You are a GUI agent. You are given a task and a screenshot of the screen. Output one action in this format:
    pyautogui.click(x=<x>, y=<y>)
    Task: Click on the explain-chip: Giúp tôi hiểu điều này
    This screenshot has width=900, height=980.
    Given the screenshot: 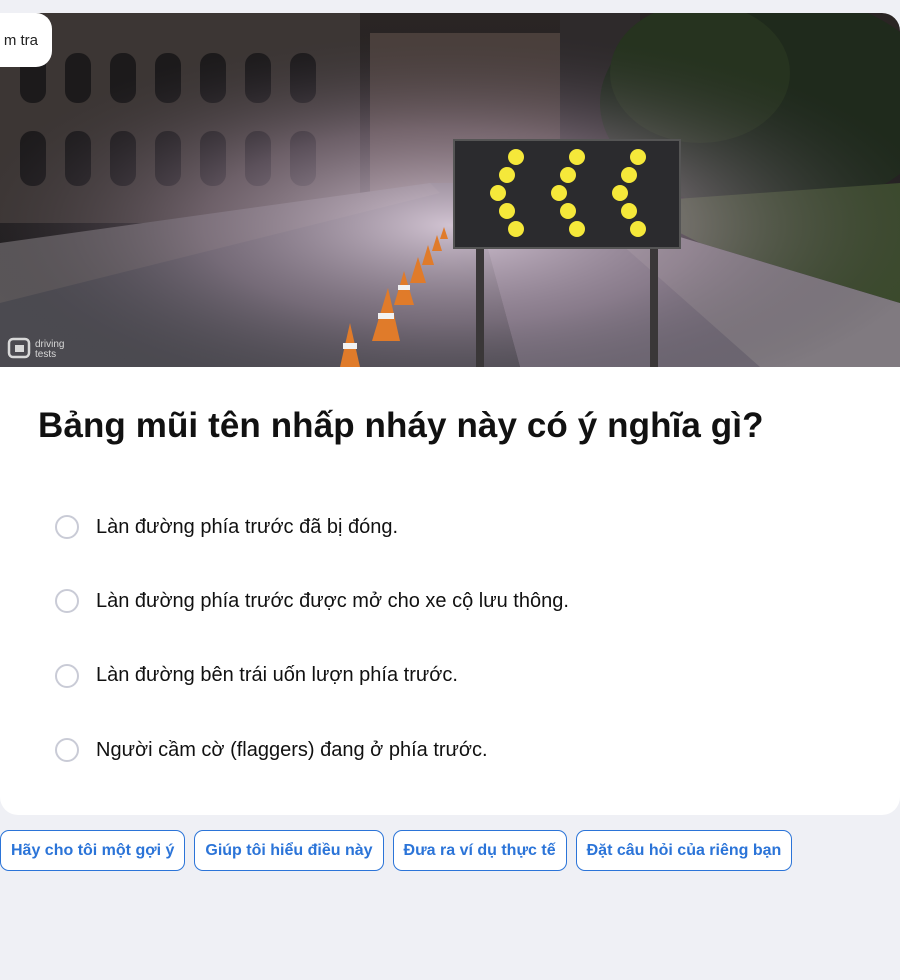 What is the action you would take?
    pyautogui.click(x=289, y=850)
    